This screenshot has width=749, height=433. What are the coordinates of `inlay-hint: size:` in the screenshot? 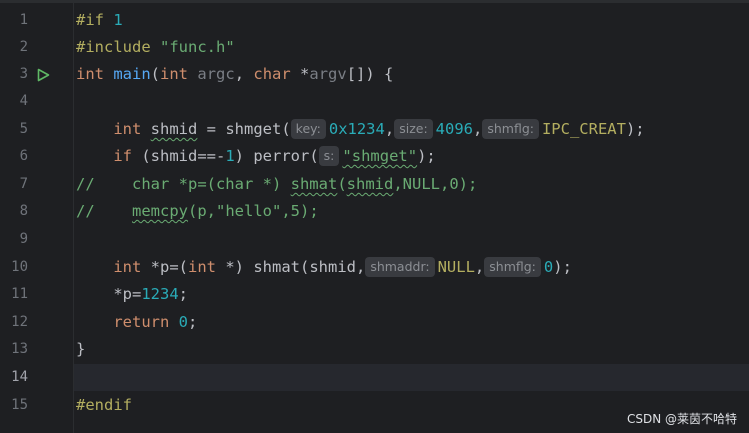 It's located at (413, 129).